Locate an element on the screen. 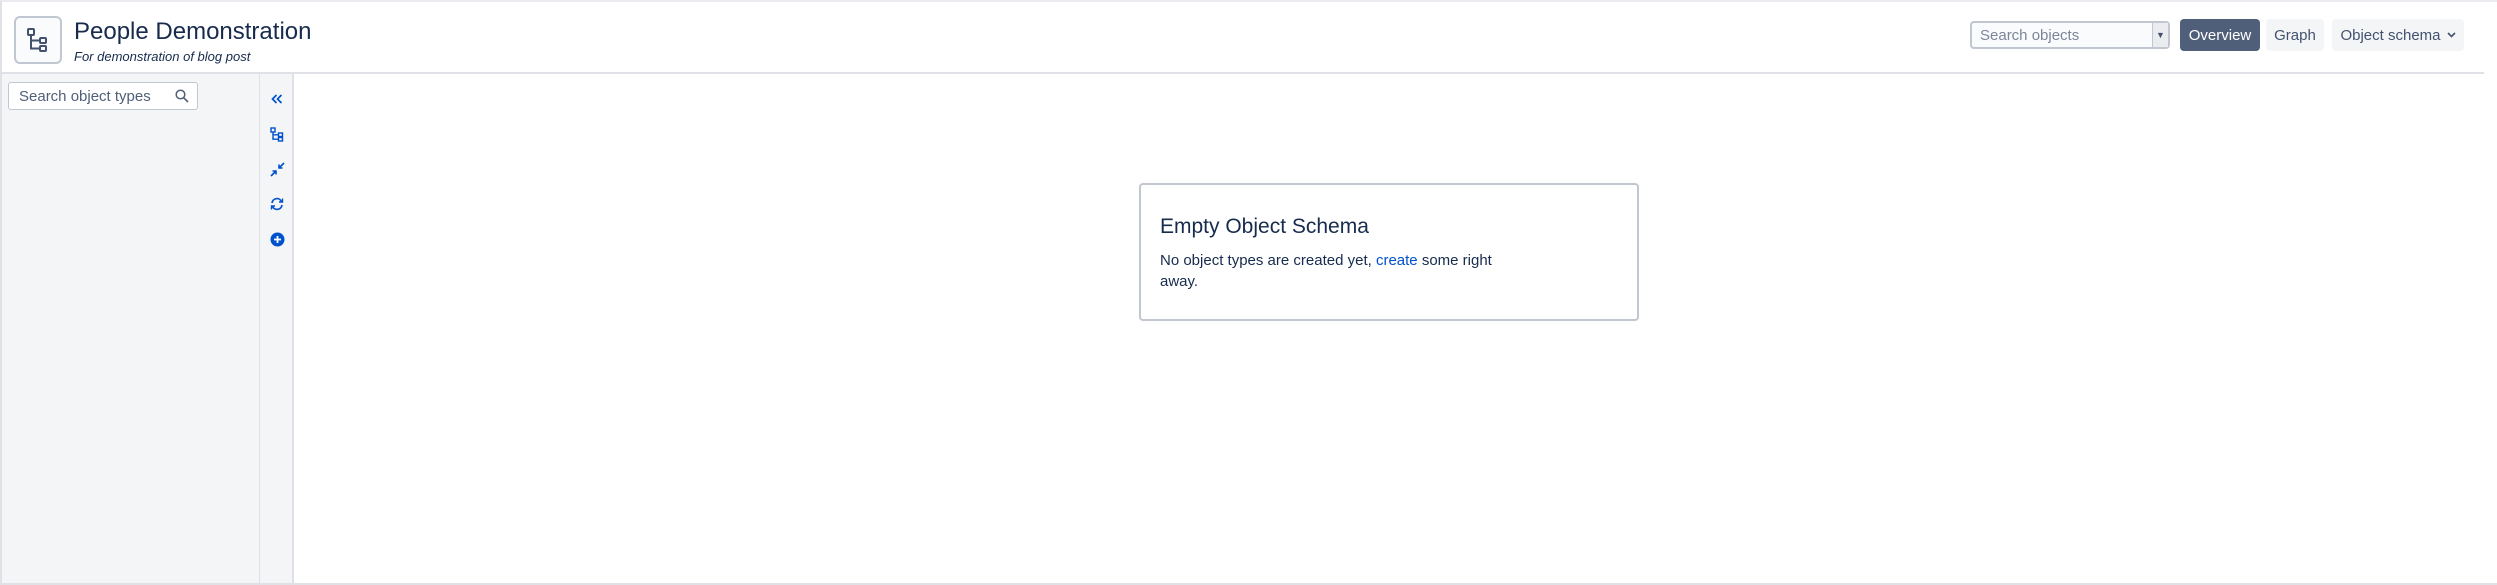  tree-toolbar is located at coordinates (277, 329).